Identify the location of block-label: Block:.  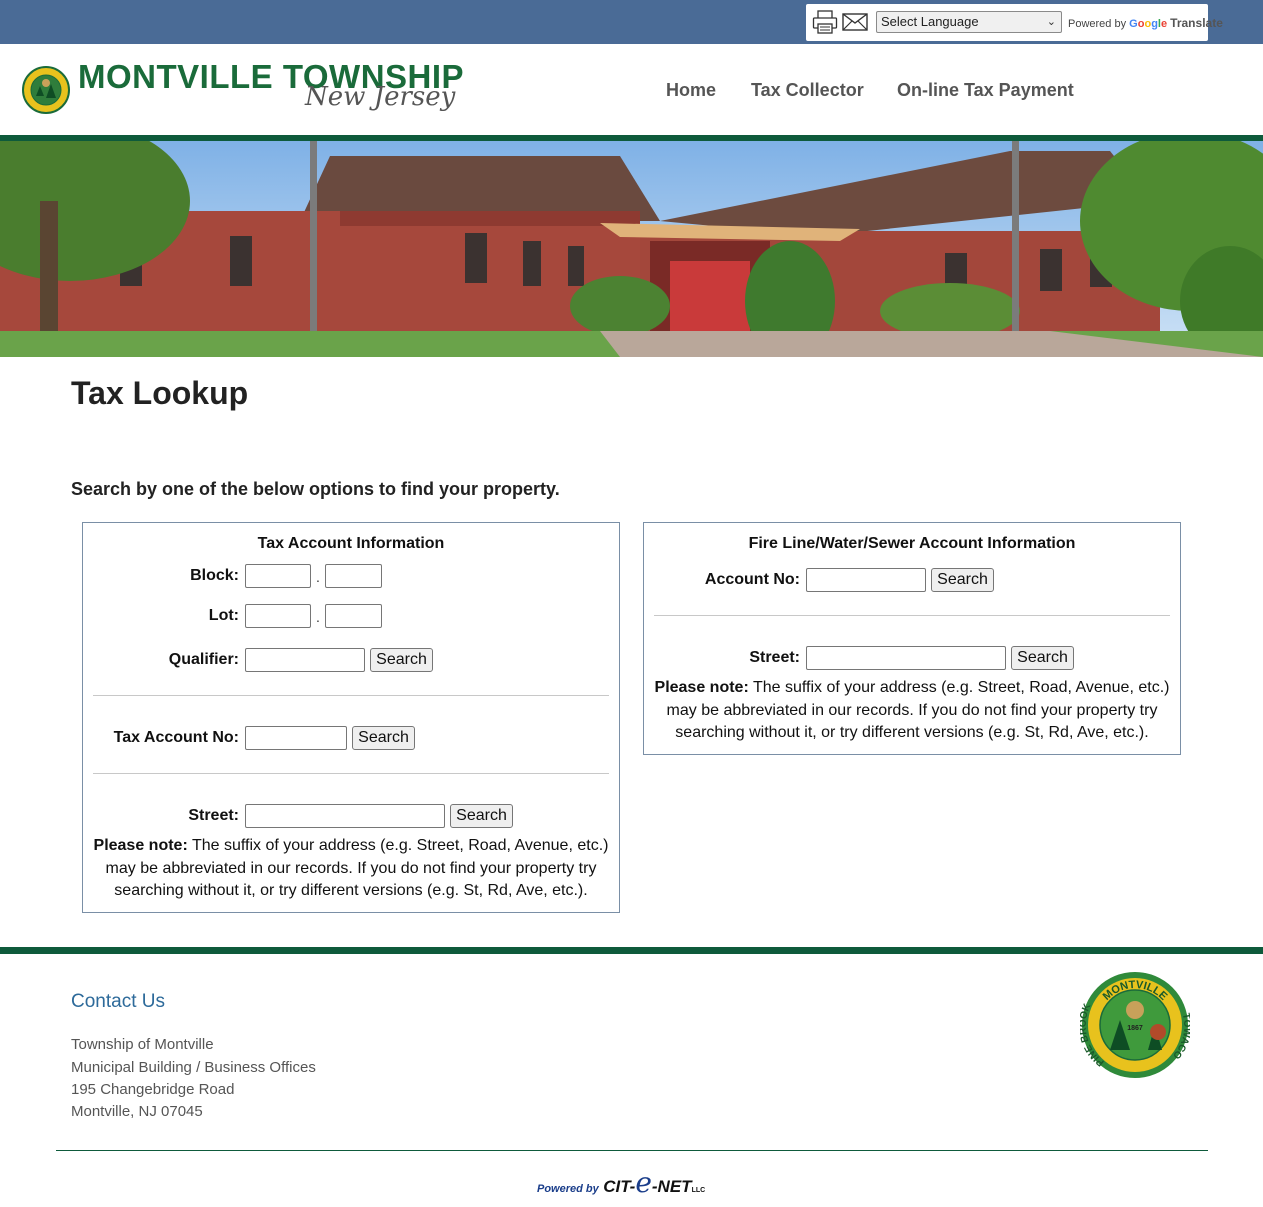
(214, 575).